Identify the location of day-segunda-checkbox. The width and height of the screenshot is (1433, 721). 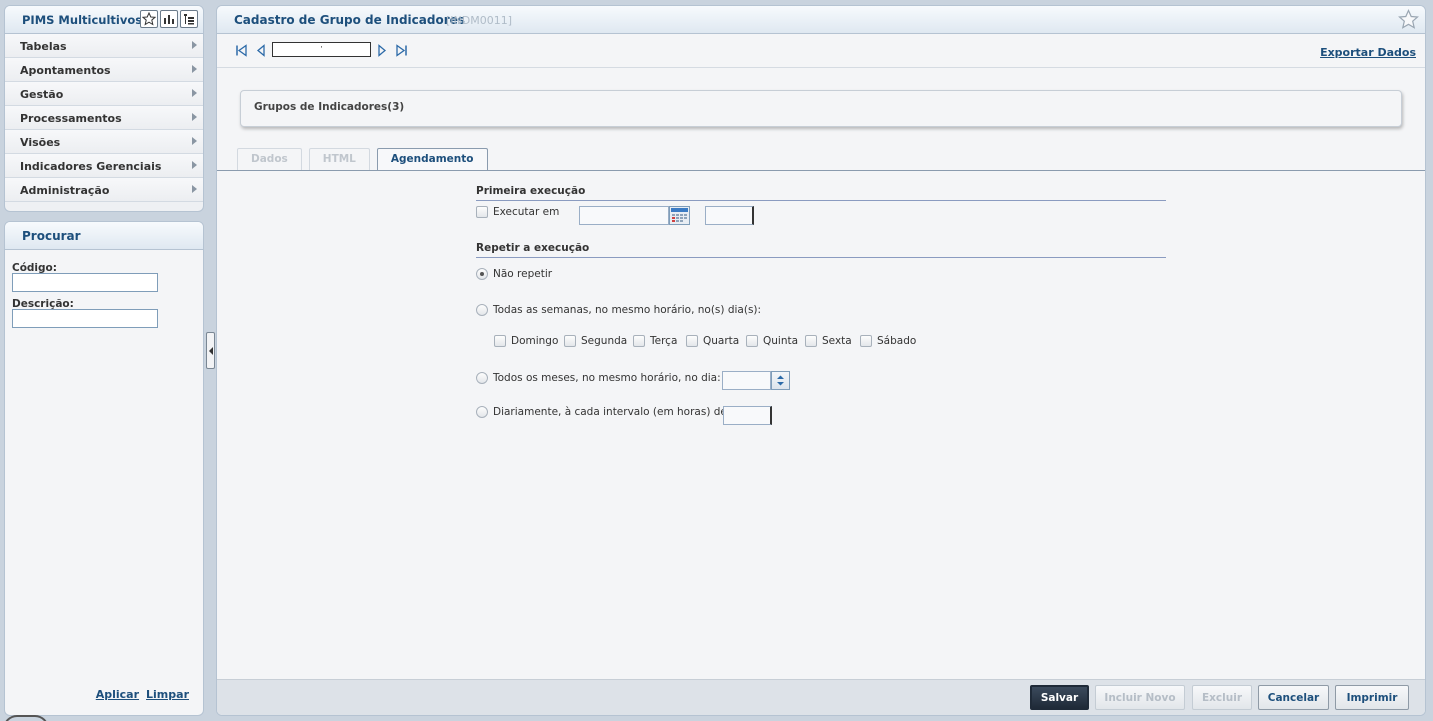
(570, 341).